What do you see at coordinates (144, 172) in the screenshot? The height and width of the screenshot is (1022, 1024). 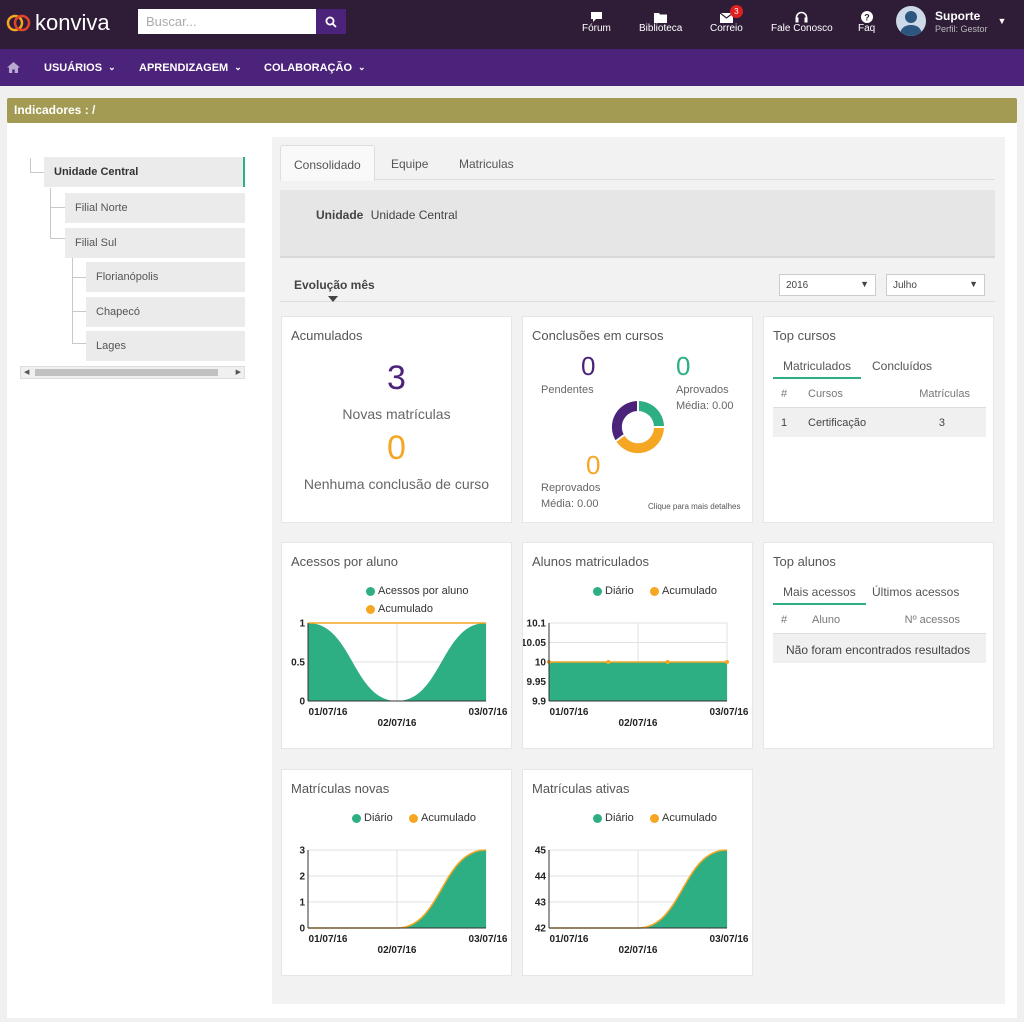 I see `tree-item-unidade-central: Unidade Central` at bounding box center [144, 172].